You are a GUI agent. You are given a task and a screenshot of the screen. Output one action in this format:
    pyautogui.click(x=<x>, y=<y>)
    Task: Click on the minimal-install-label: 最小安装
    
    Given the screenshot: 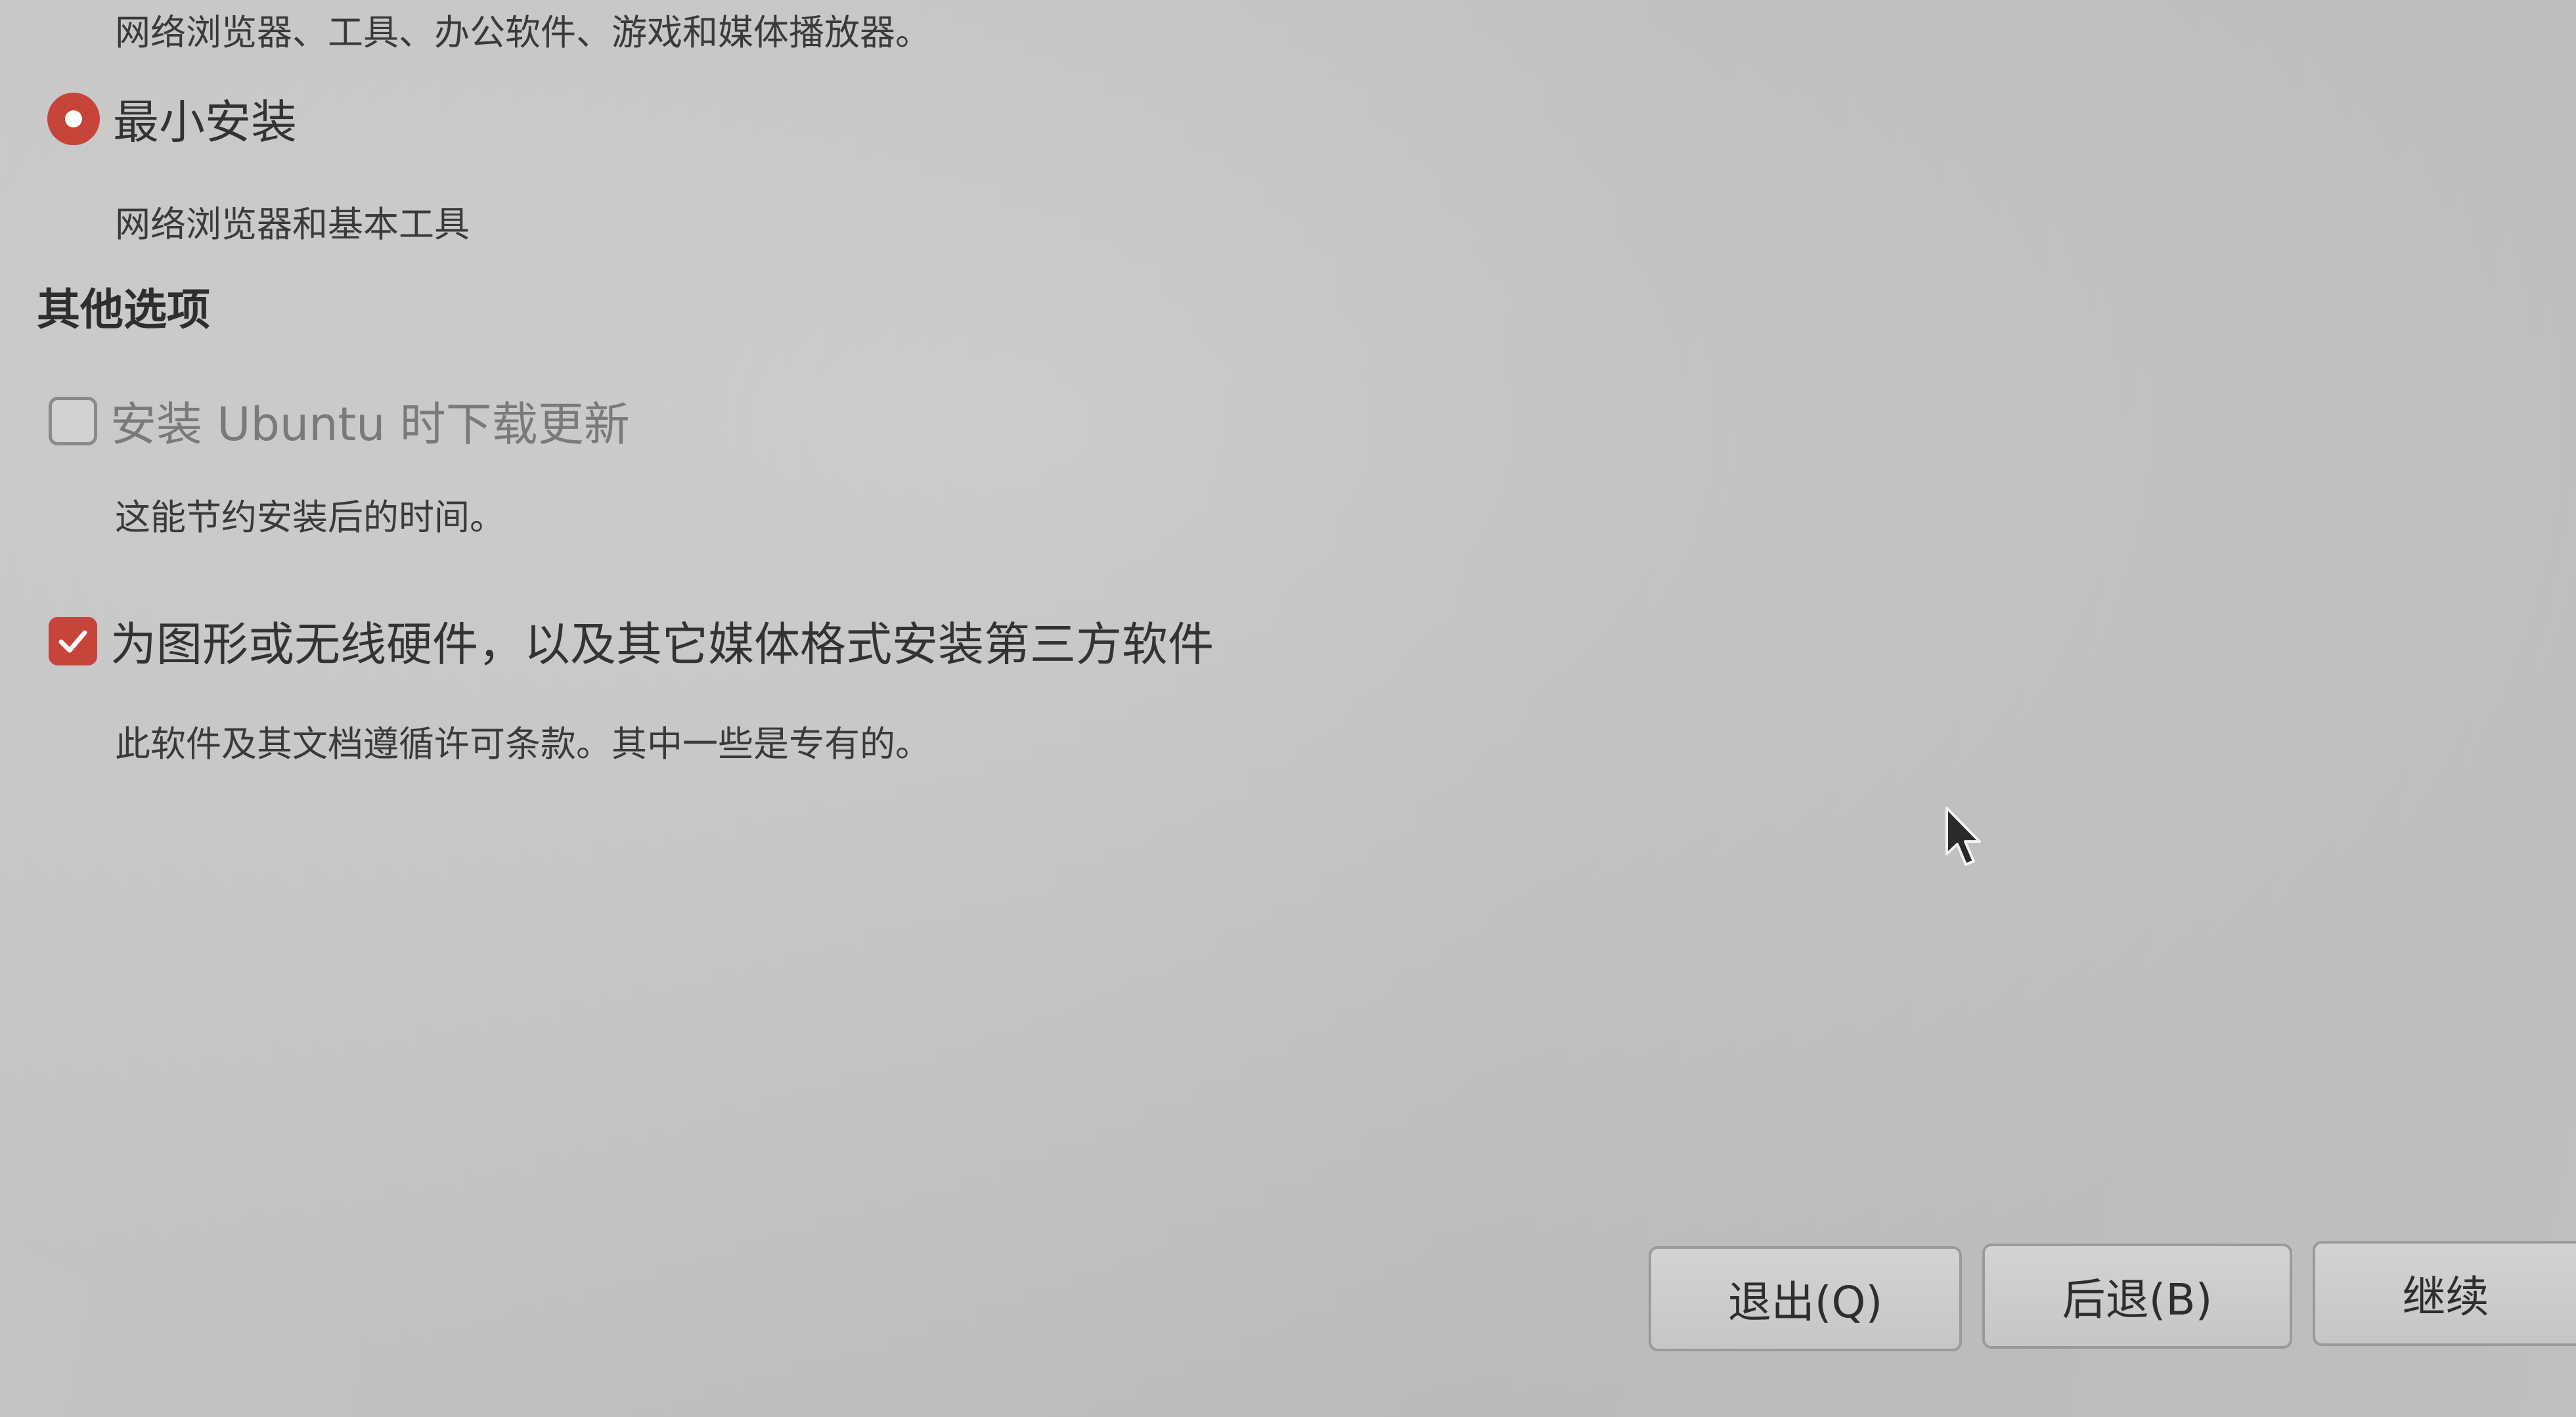 What is the action you would take?
    pyautogui.click(x=205, y=119)
    